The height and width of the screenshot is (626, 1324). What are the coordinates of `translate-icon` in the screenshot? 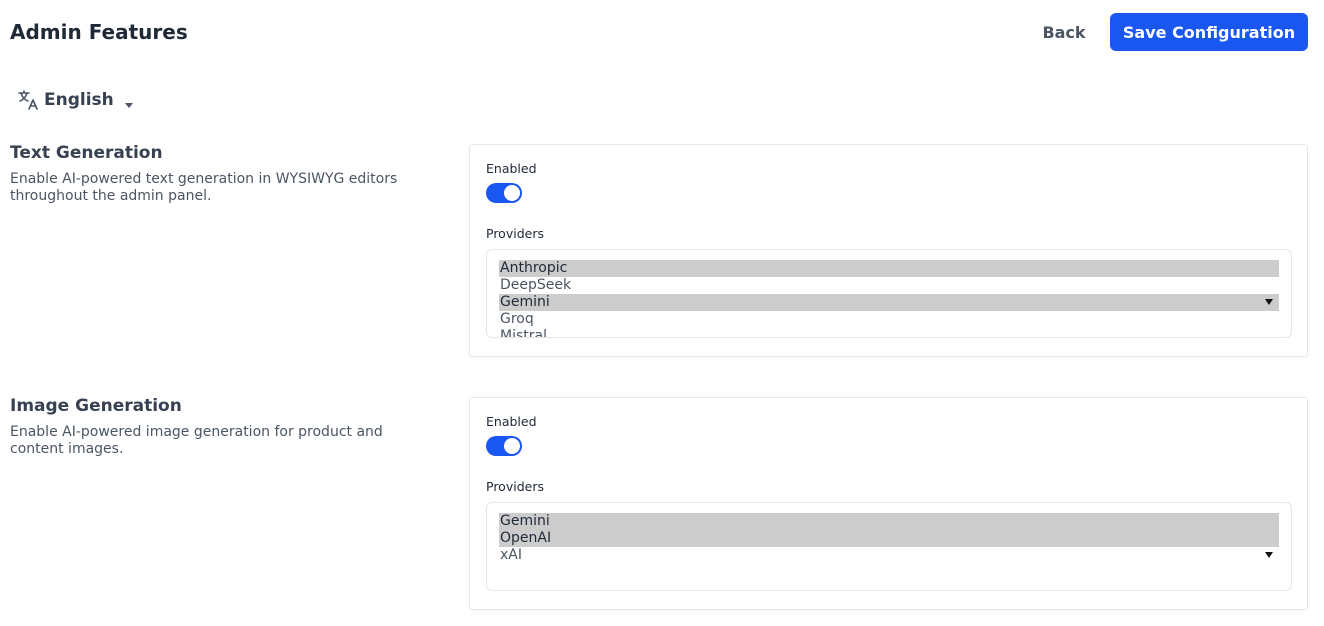 It's located at (28, 100).